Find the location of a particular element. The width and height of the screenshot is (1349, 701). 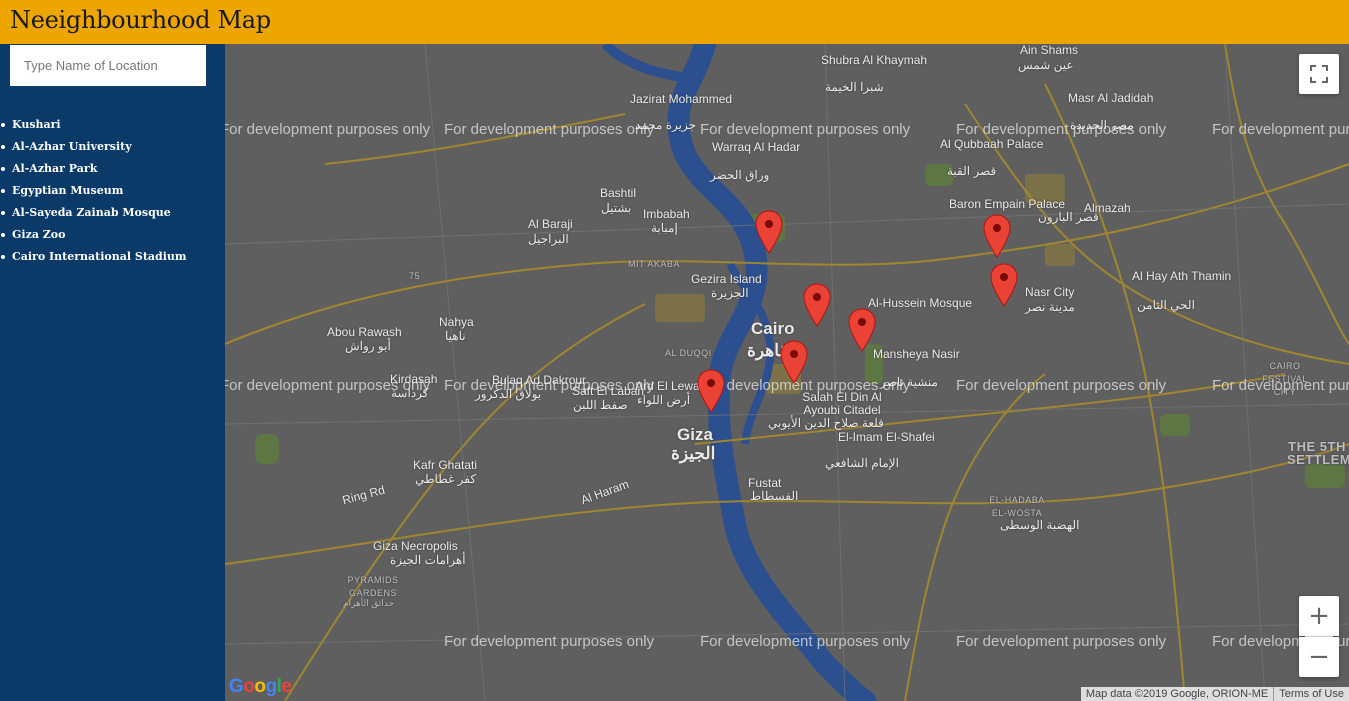

map-label: قلعة صلاح الدين الأيوبي is located at coordinates (826, 423).